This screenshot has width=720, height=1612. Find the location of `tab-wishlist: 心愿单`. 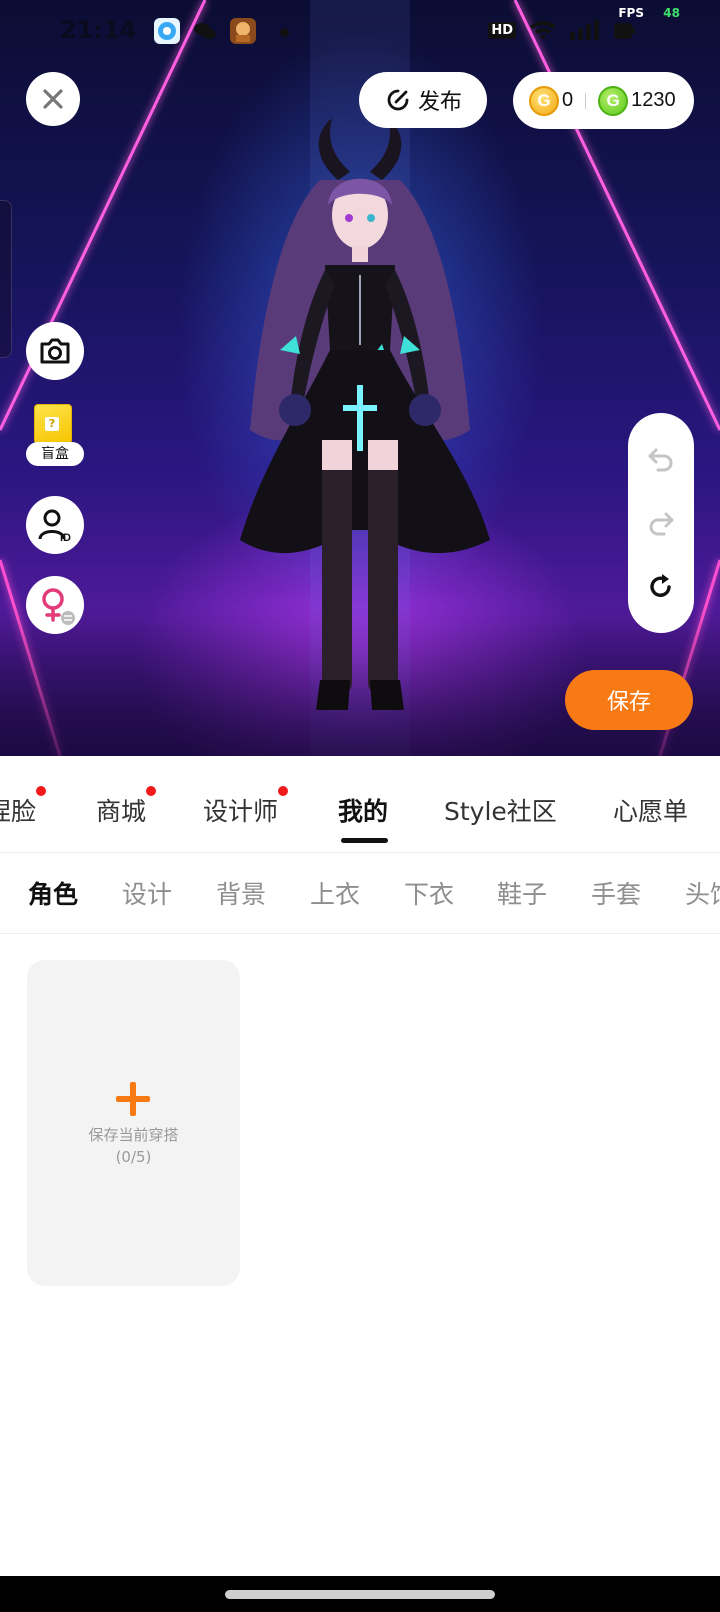

tab-wishlist: 心愿单 is located at coordinates (650, 810).